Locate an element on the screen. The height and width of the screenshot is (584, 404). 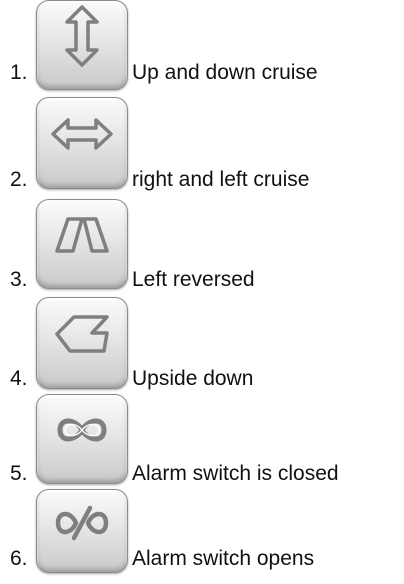
item-number: 5. is located at coordinates (19, 473).